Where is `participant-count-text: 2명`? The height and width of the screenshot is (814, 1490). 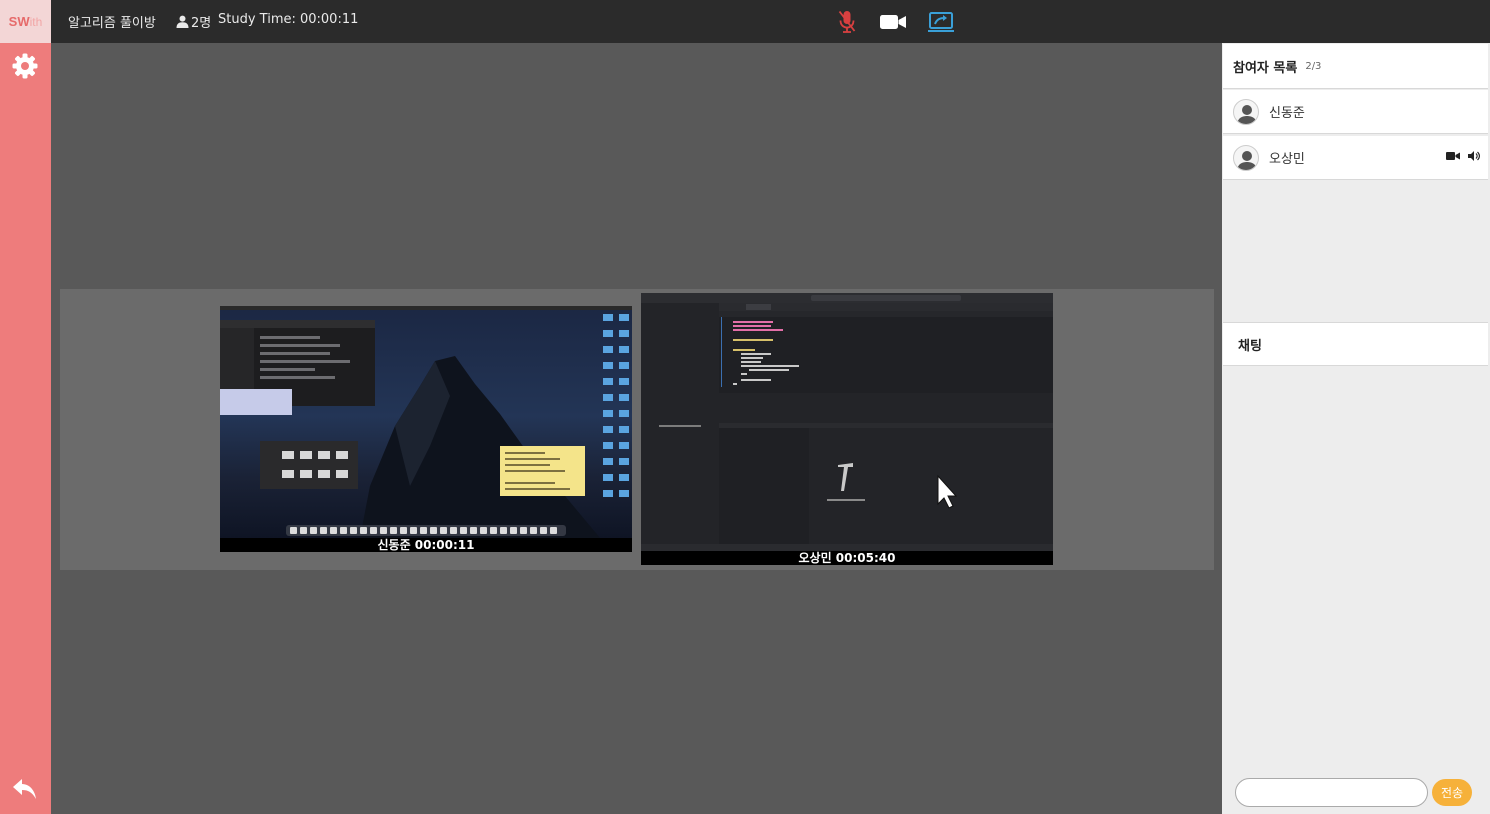 participant-count-text: 2명 is located at coordinates (201, 23).